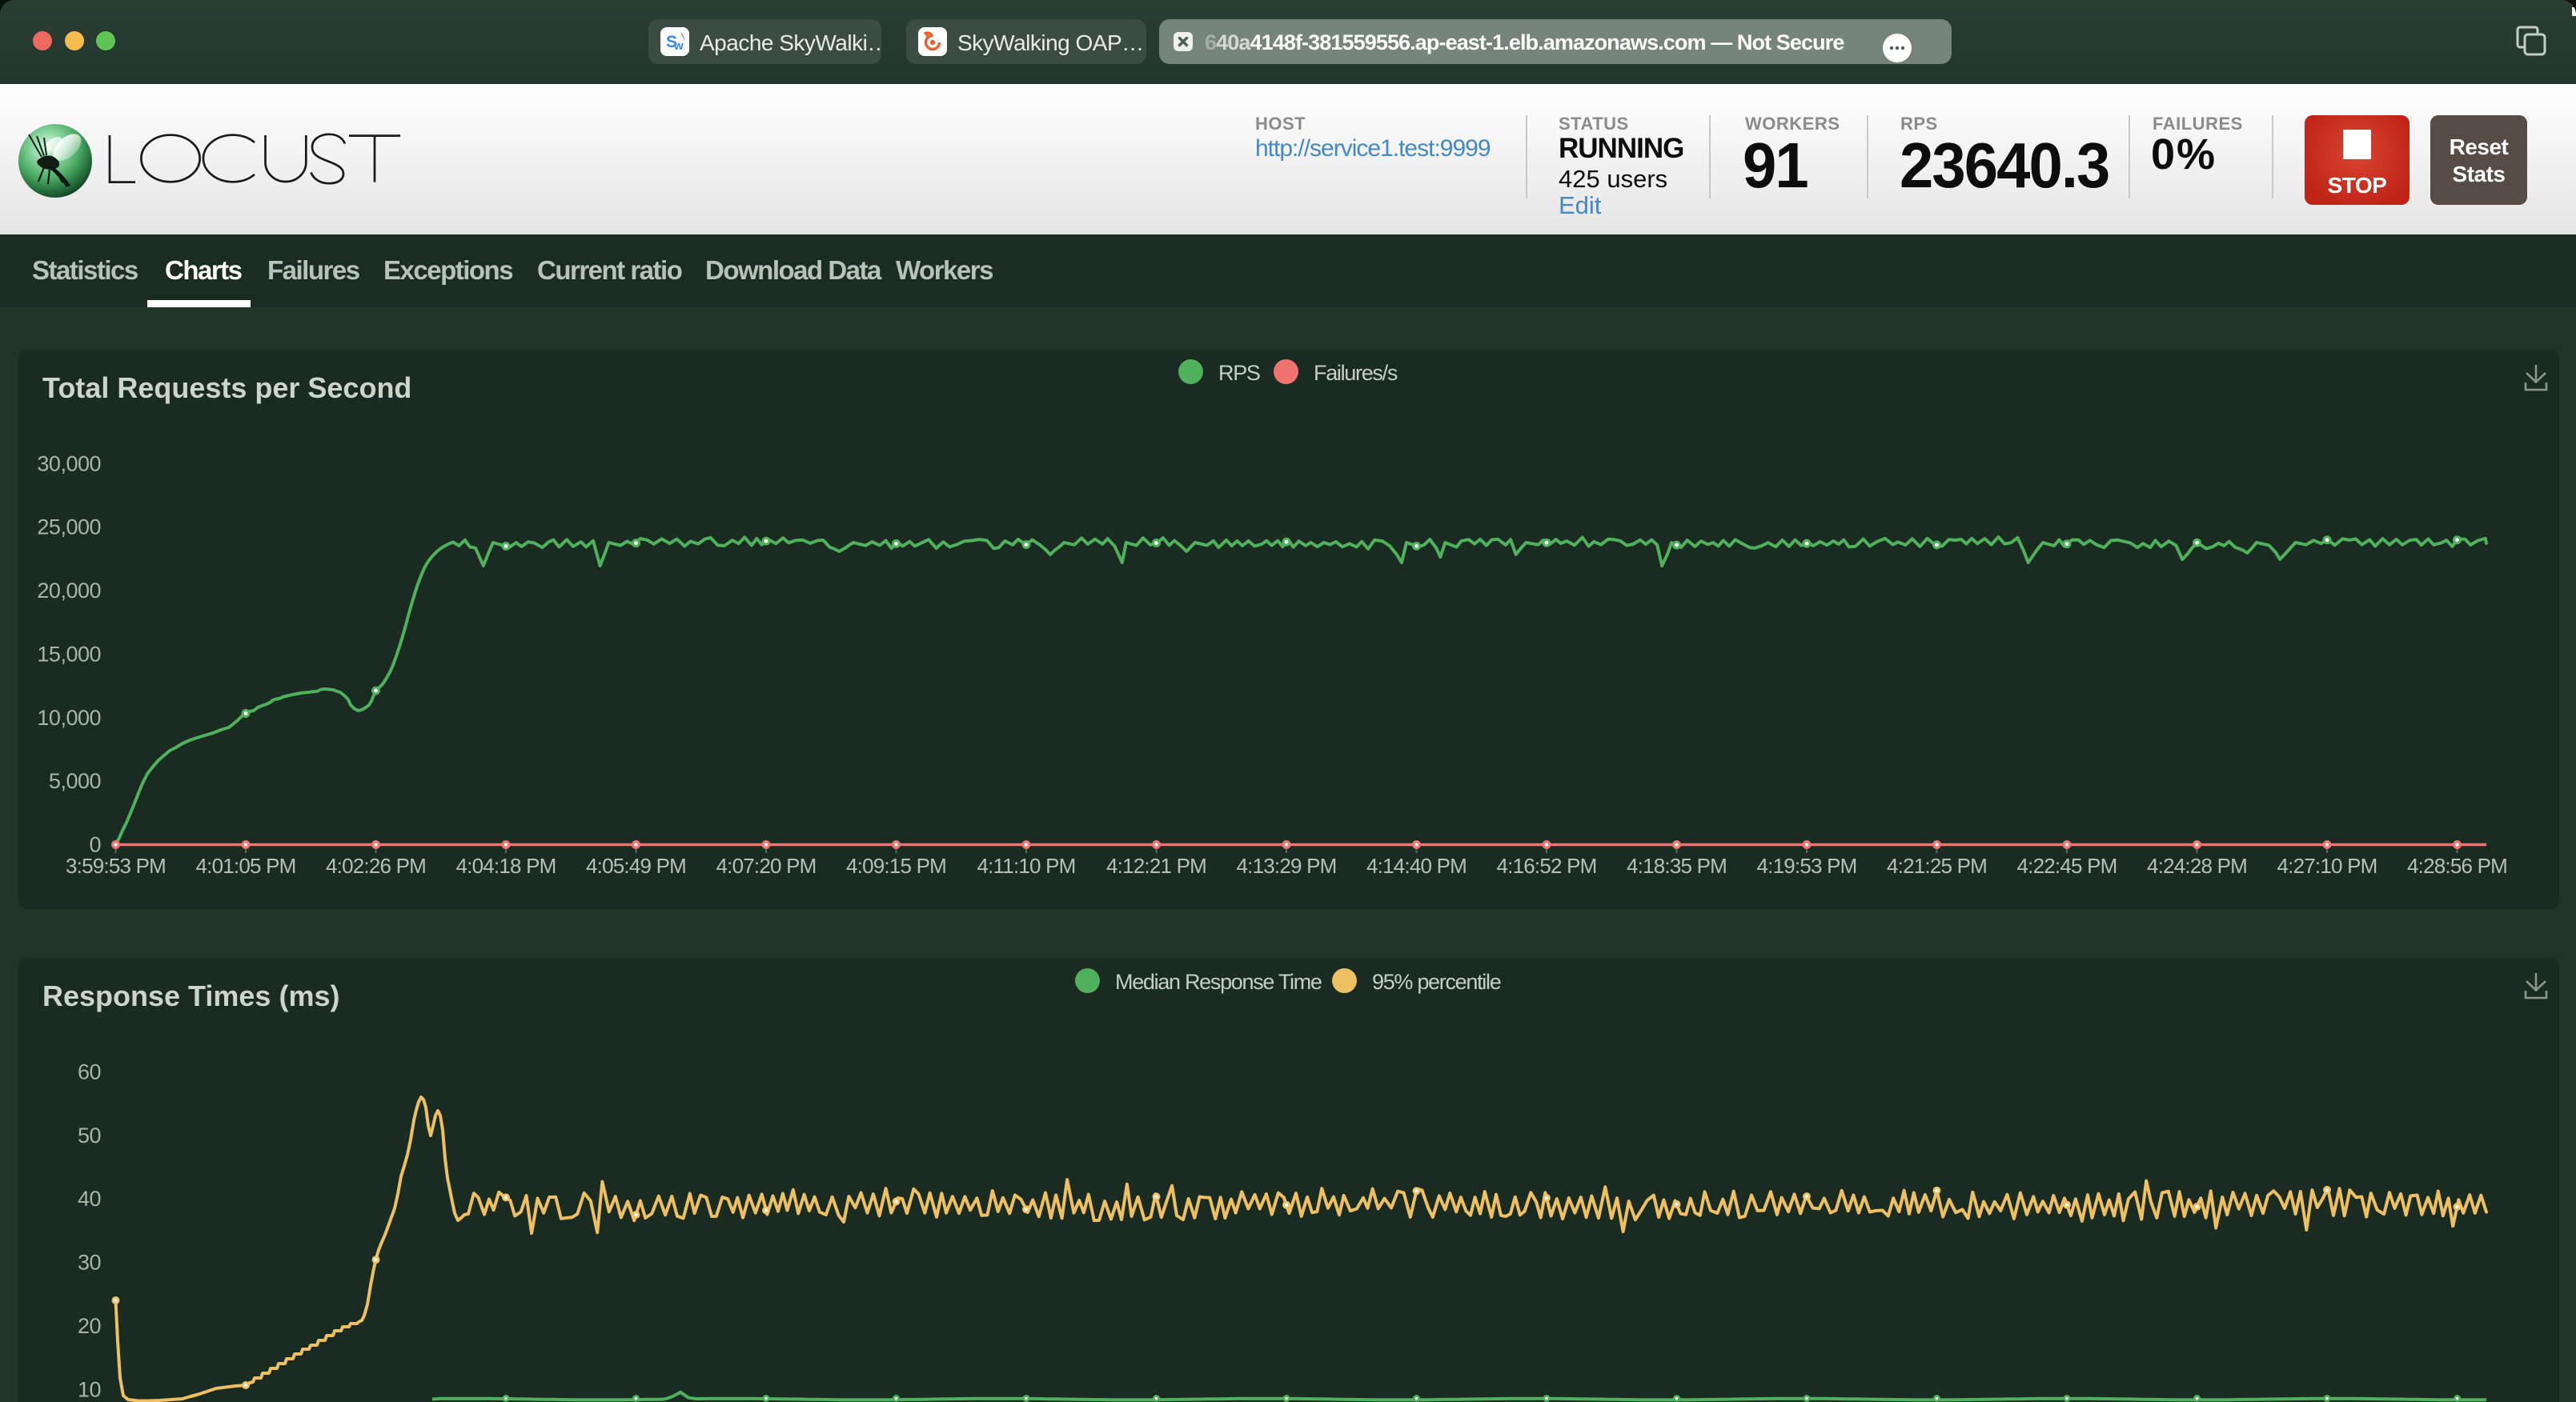 The image size is (2576, 1402). What do you see at coordinates (69, 654) in the screenshot?
I see `svg-text: 15,000` at bounding box center [69, 654].